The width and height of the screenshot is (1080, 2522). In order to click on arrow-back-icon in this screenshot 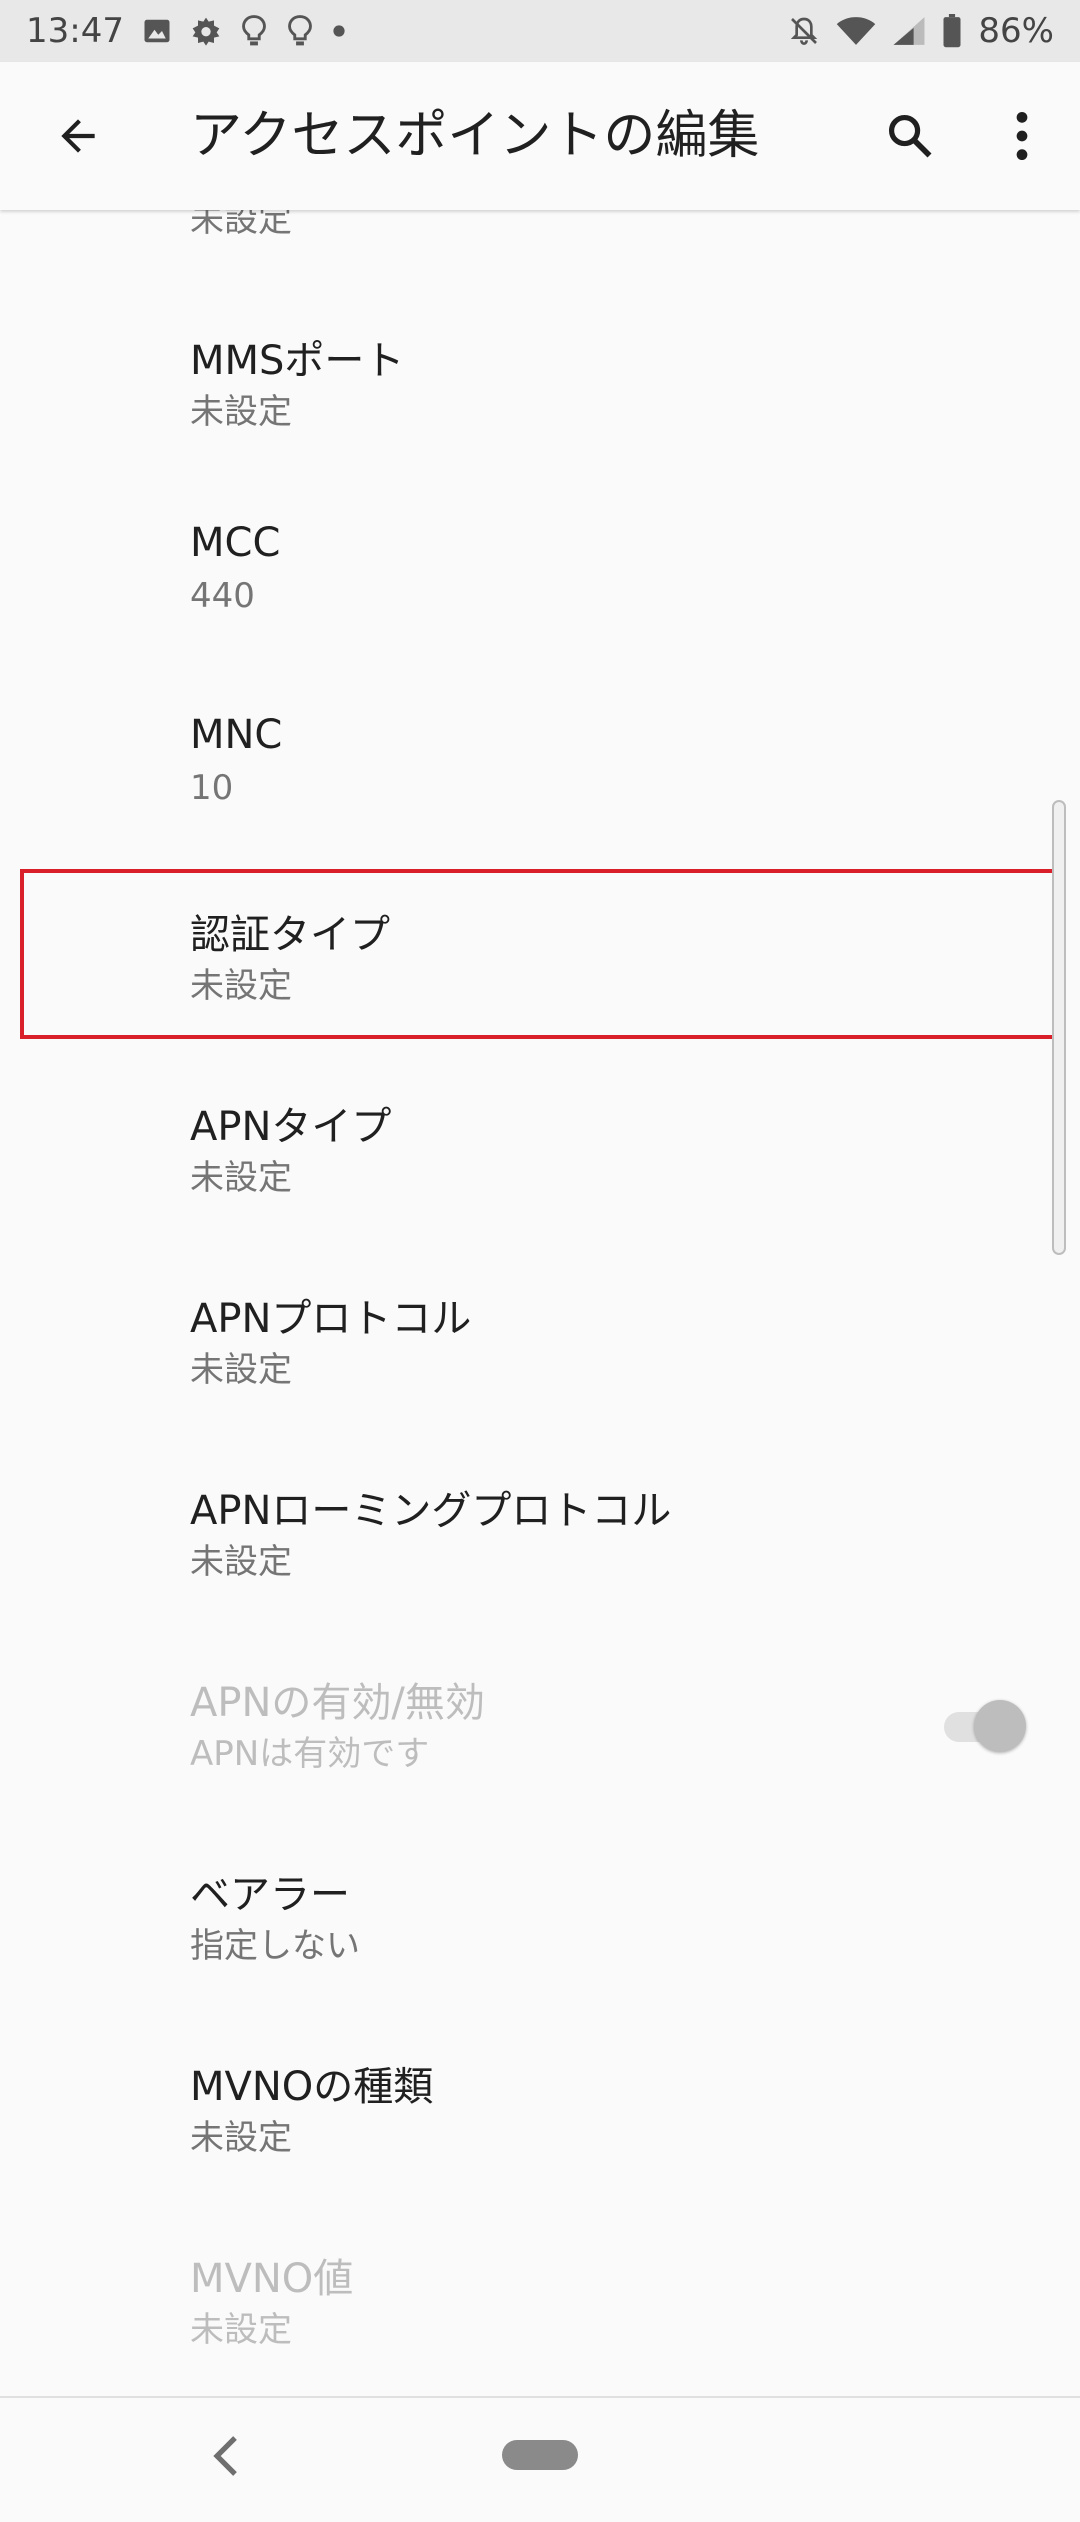, I will do `click(78, 136)`.